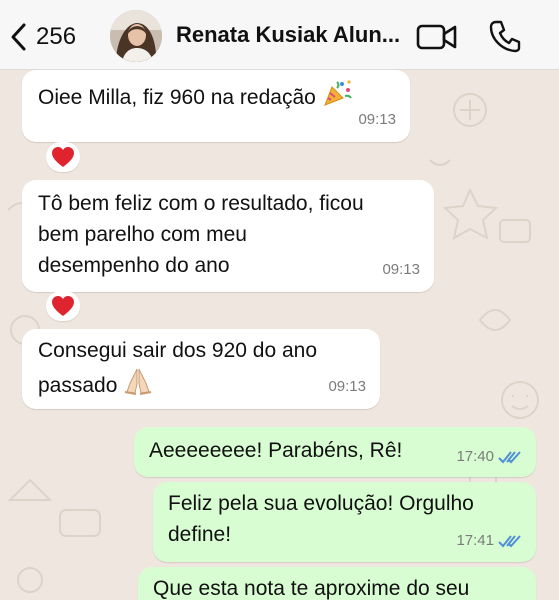 This screenshot has width=559, height=600. What do you see at coordinates (78, 385) in the screenshot?
I see `message-line-text: passado` at bounding box center [78, 385].